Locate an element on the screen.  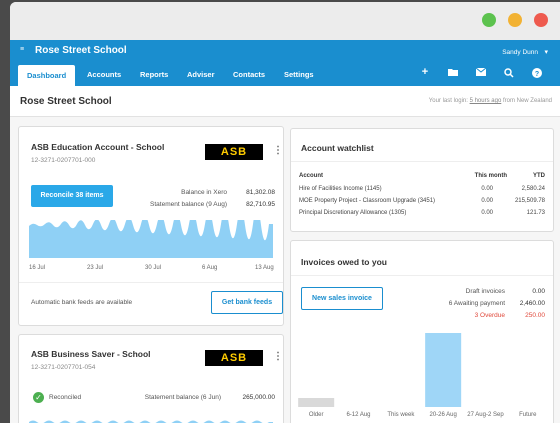
statement-balance-label: Statement balance (6 Jun) is located at coordinates (182, 397).